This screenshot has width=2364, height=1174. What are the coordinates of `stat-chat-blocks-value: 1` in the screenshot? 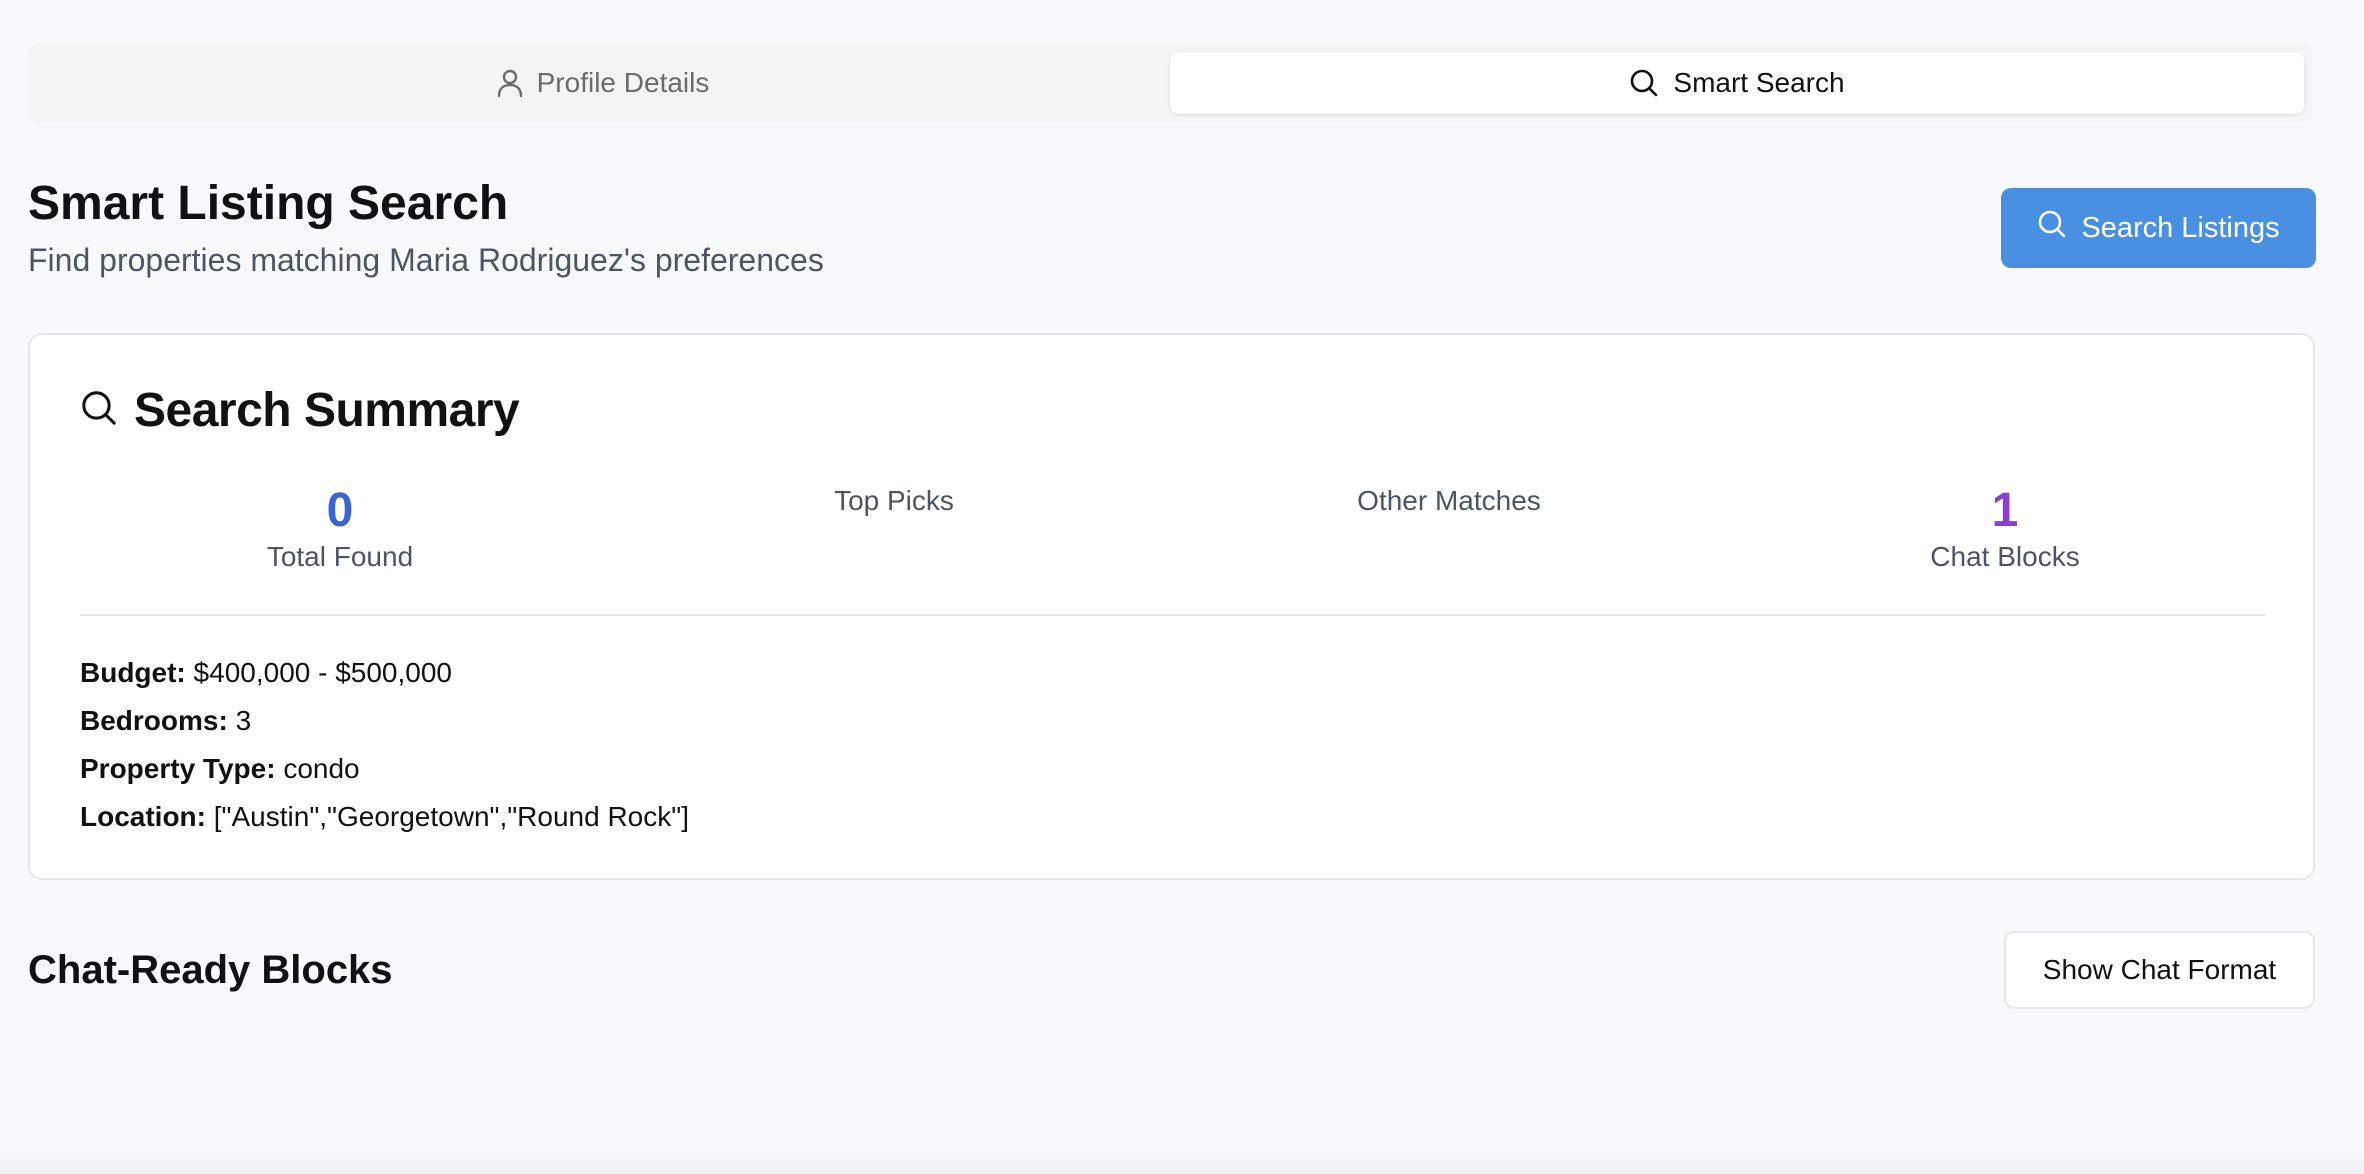 It's located at (2005, 510).